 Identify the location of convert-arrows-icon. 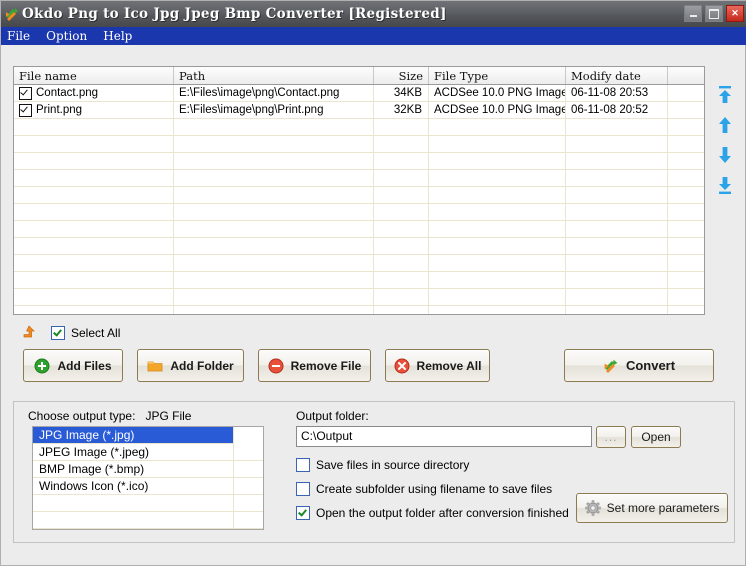
(12, 14).